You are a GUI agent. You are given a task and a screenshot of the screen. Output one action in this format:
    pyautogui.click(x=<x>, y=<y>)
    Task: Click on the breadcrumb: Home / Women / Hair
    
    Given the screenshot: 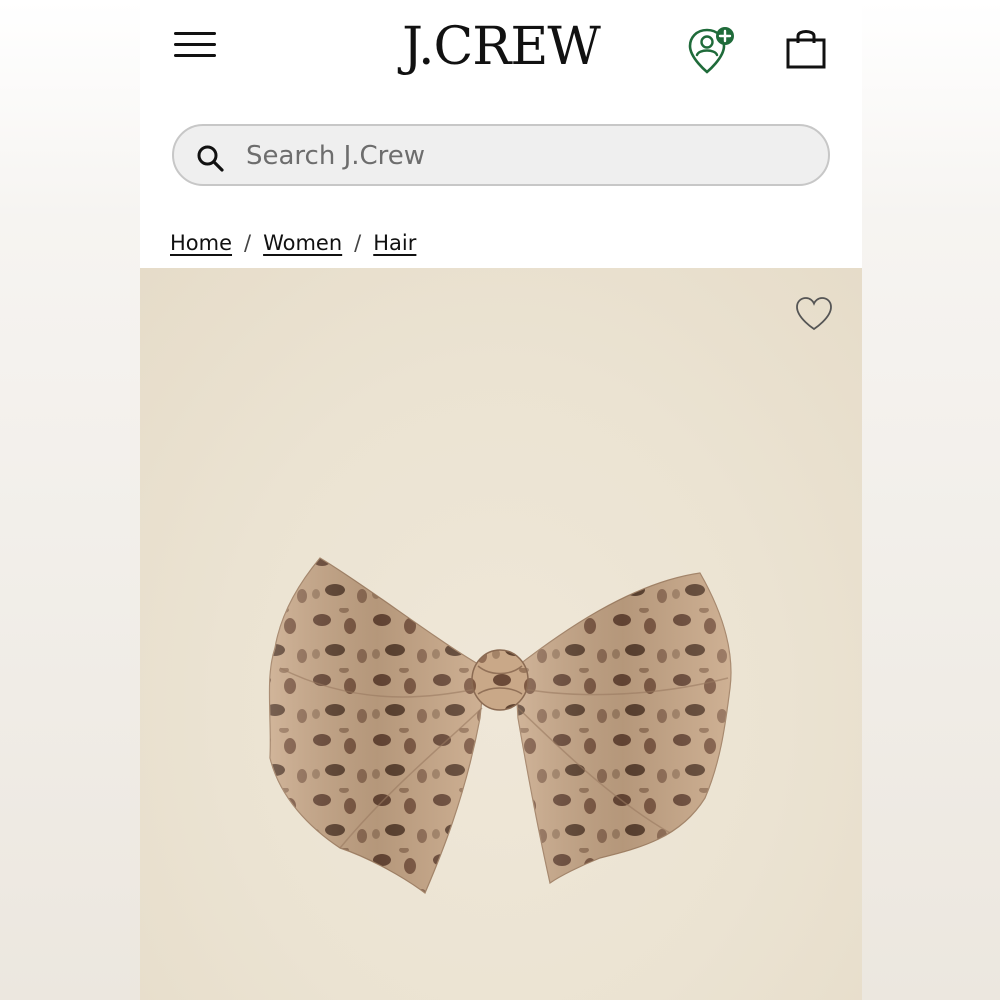 What is the action you would take?
    pyautogui.click(x=293, y=243)
    